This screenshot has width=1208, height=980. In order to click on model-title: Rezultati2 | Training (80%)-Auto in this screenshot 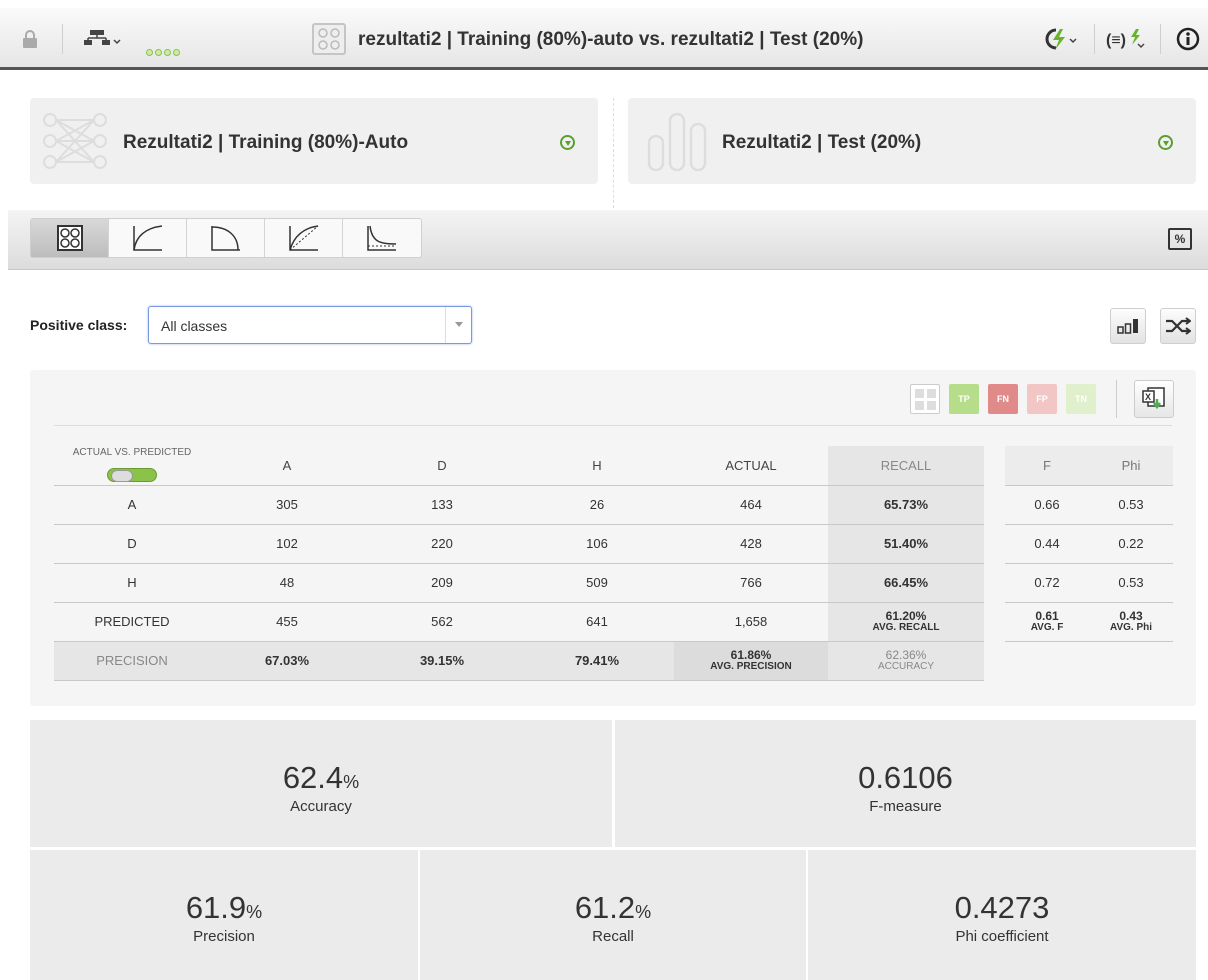, I will do `click(265, 143)`.